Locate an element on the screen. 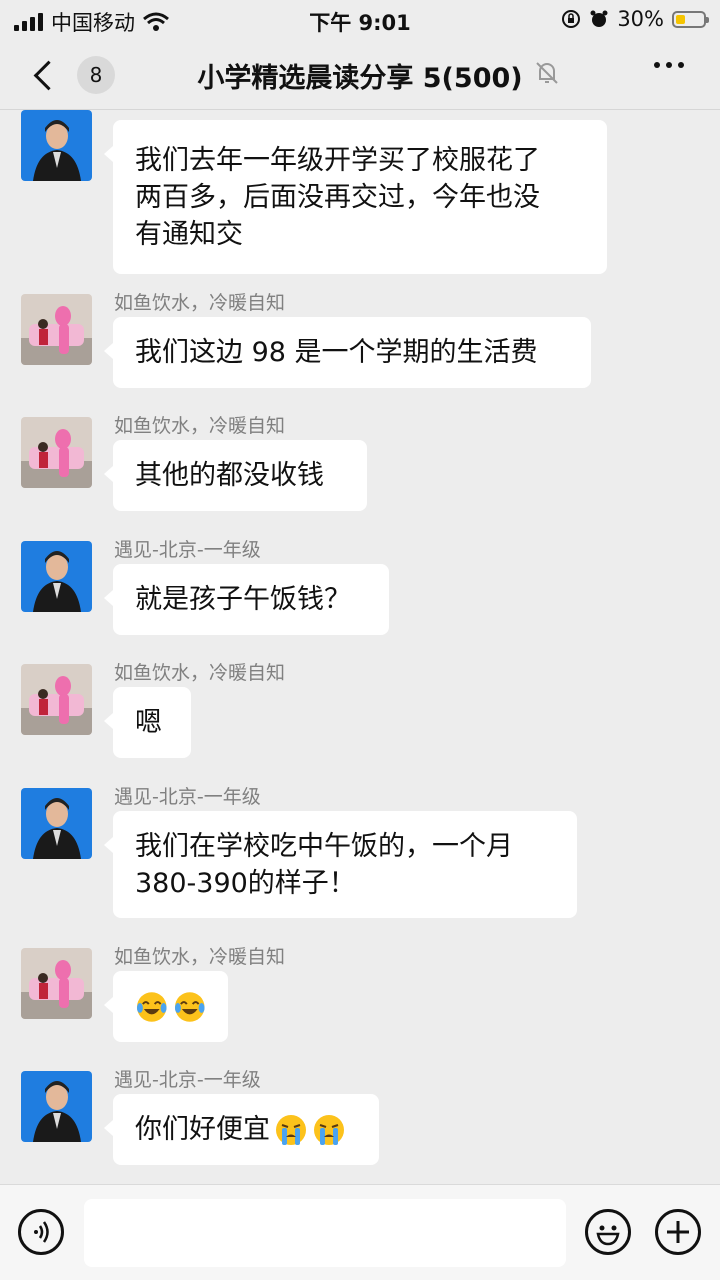 This screenshot has width=720, height=1280. alarm-icon is located at coordinates (599, 18).